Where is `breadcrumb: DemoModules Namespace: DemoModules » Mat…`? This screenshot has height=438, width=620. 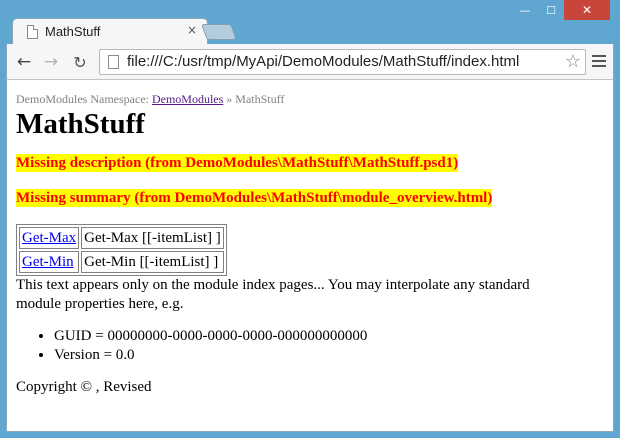 breadcrumb: DemoModules Namespace: DemoModules » Mat… is located at coordinates (314, 99).